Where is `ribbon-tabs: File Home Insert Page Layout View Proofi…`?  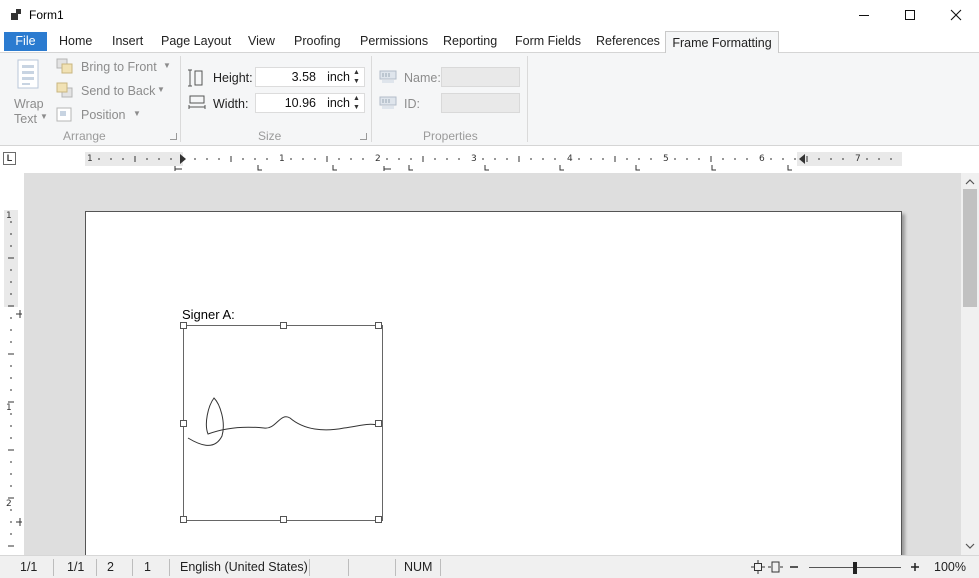
ribbon-tabs: File Home Insert Page Layout View Proofi… is located at coordinates (489, 41).